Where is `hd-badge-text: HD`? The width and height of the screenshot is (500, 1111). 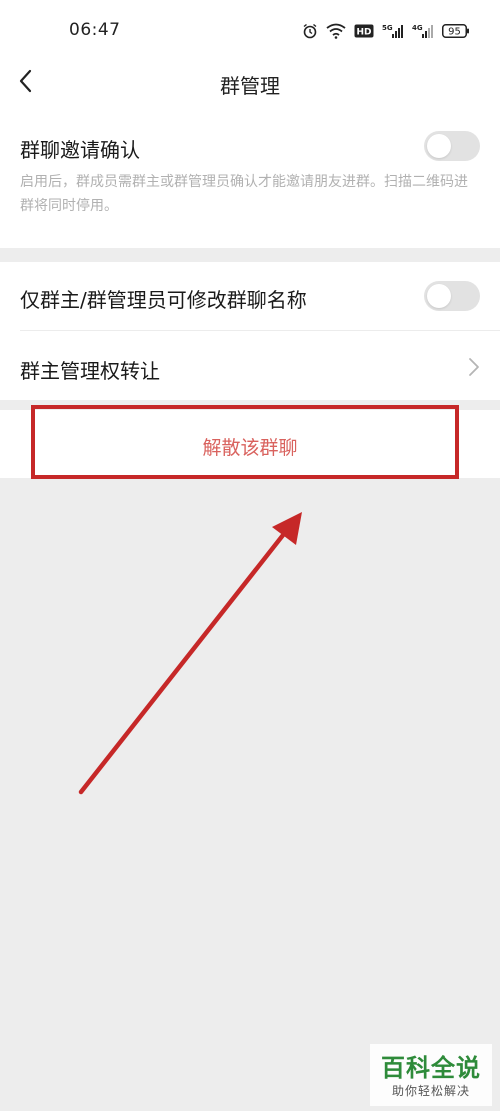 hd-badge-text: HD is located at coordinates (363, 33).